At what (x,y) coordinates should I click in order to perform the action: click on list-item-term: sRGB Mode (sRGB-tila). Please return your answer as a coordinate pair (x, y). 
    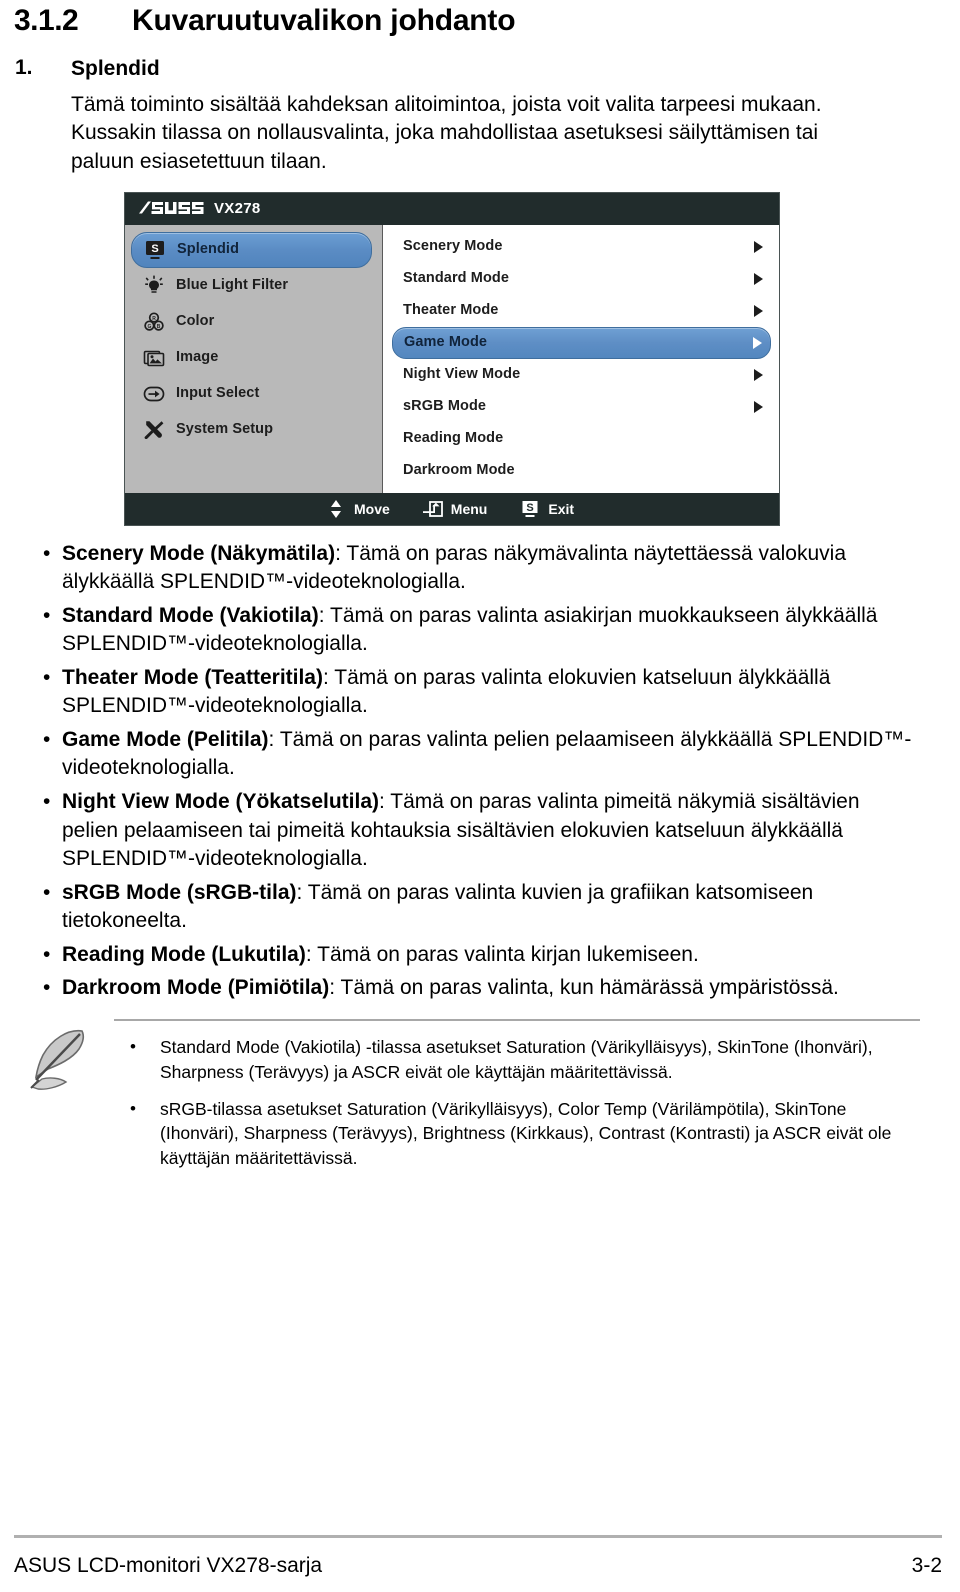
    Looking at the image, I should click on (179, 892).